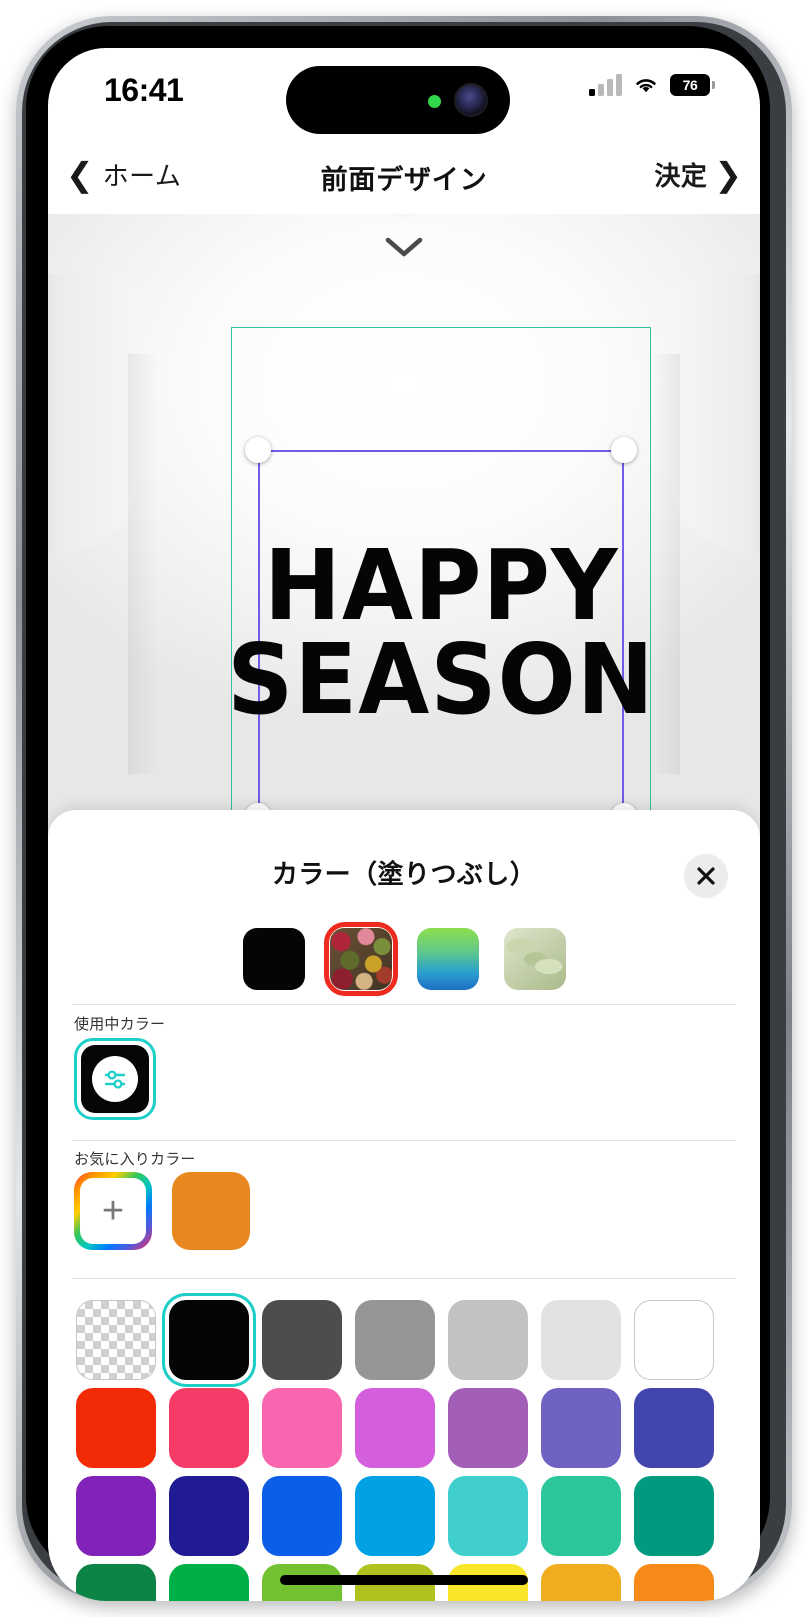 The height and width of the screenshot is (1617, 808). I want to click on in-use-color-swatch, so click(115, 1079).